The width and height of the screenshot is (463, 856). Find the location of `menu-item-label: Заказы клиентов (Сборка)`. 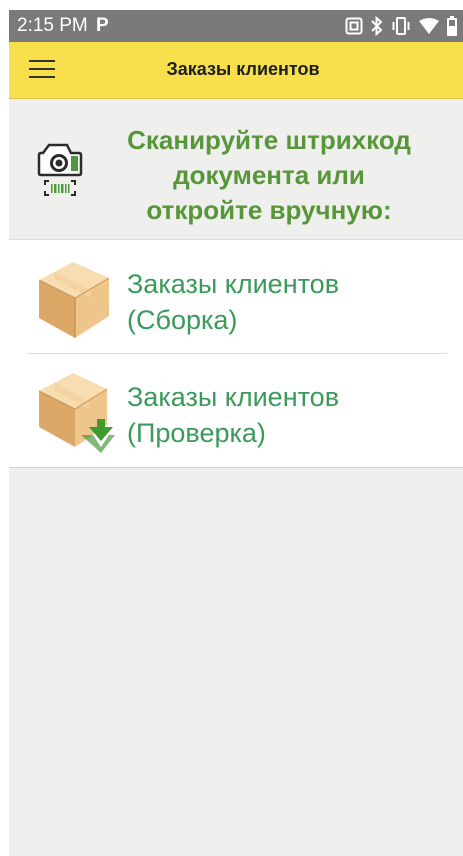

menu-item-label: Заказы клиентов (Сборка) is located at coordinates (287, 302).